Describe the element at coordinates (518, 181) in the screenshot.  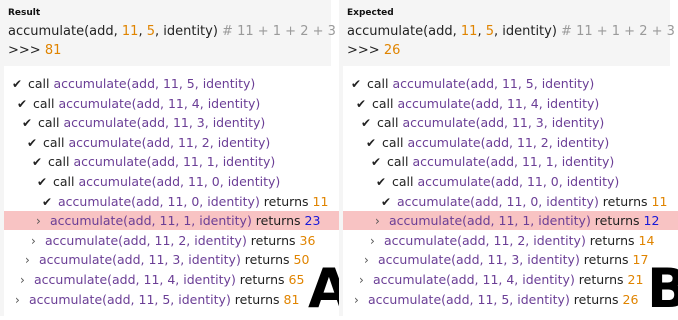
I see `call-expression: accumulate(add, 11, 0, identity)` at that location.